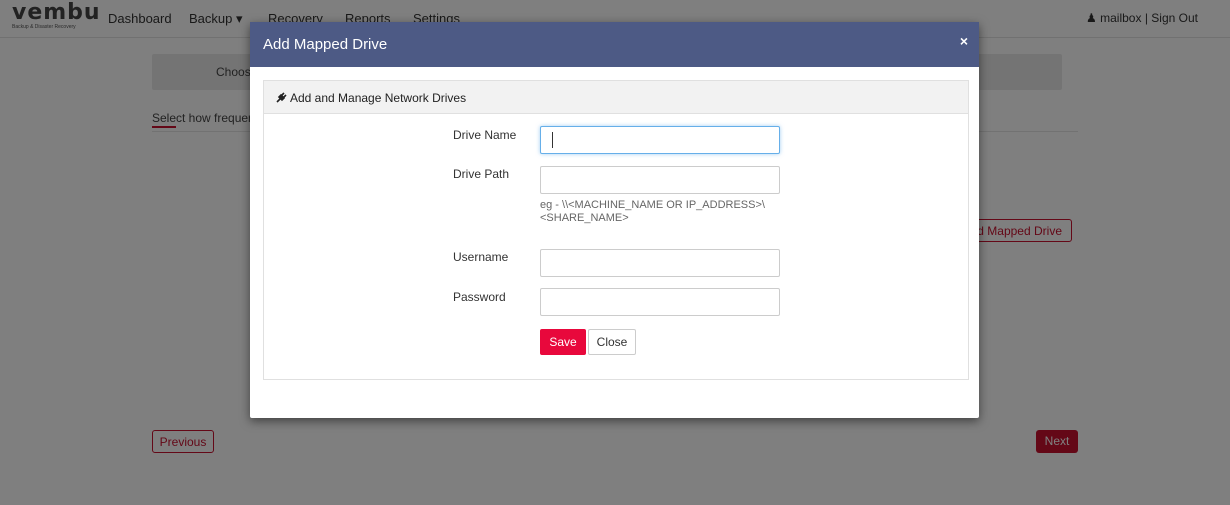 This screenshot has width=1230, height=505. I want to click on password-label: Password, so click(479, 297).